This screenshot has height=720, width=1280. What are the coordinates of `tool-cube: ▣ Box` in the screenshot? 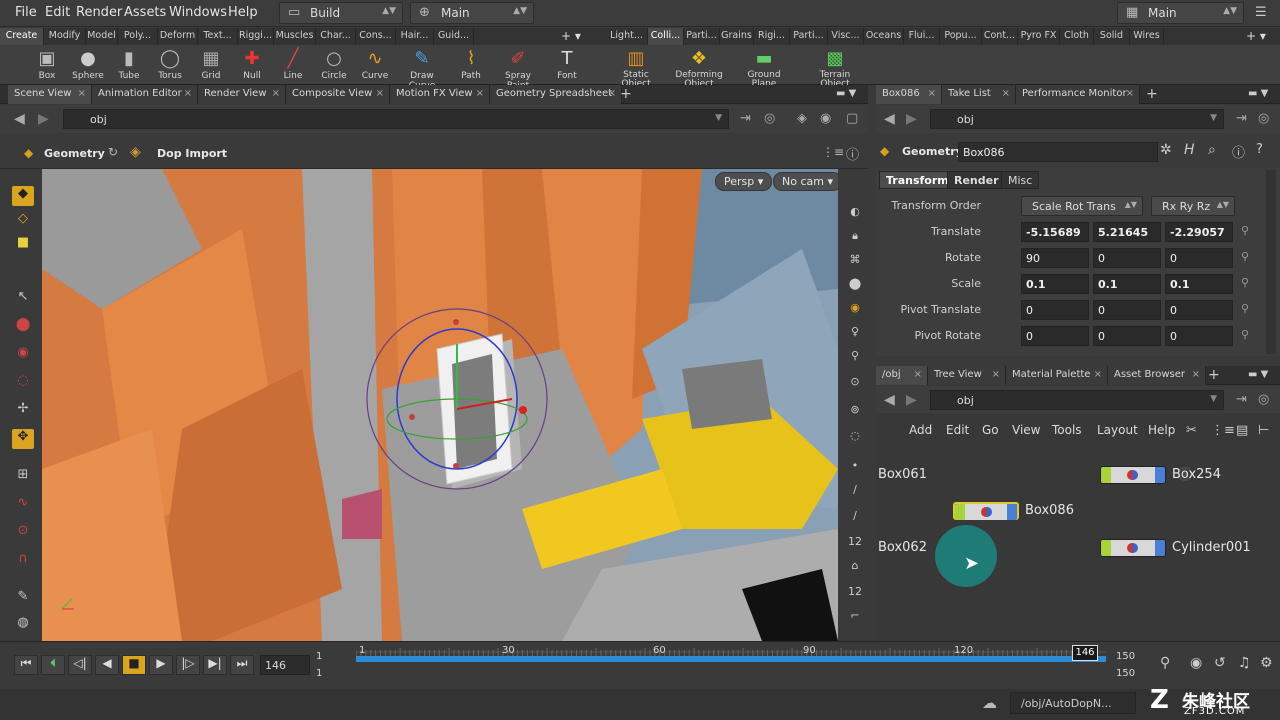 It's located at (47, 64).